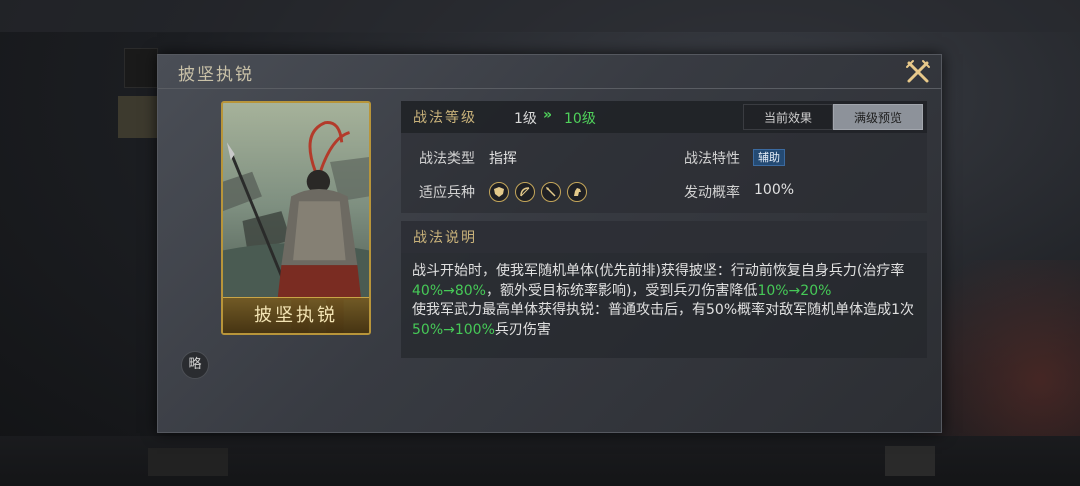  What do you see at coordinates (788, 117) in the screenshot?
I see `tab-current-effect: 当前效果` at bounding box center [788, 117].